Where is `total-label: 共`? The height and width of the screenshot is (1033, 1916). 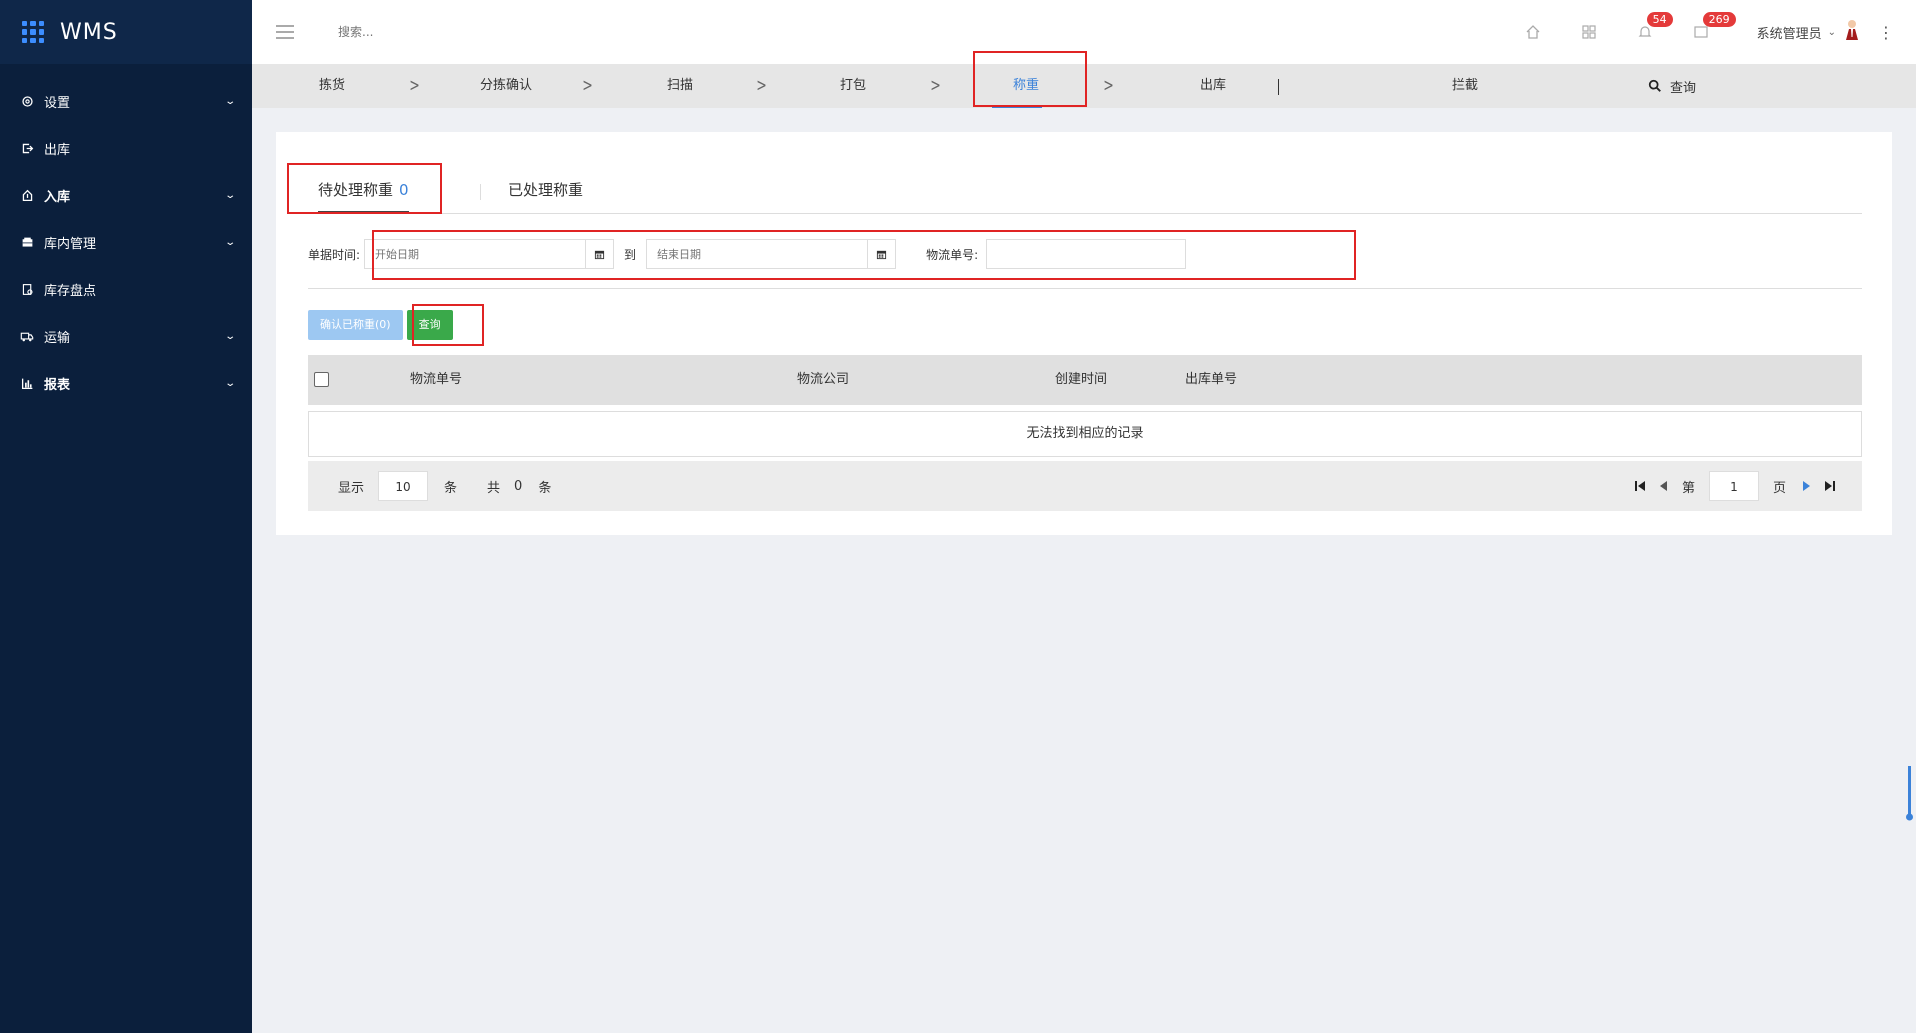
total-label: 共 is located at coordinates (494, 488).